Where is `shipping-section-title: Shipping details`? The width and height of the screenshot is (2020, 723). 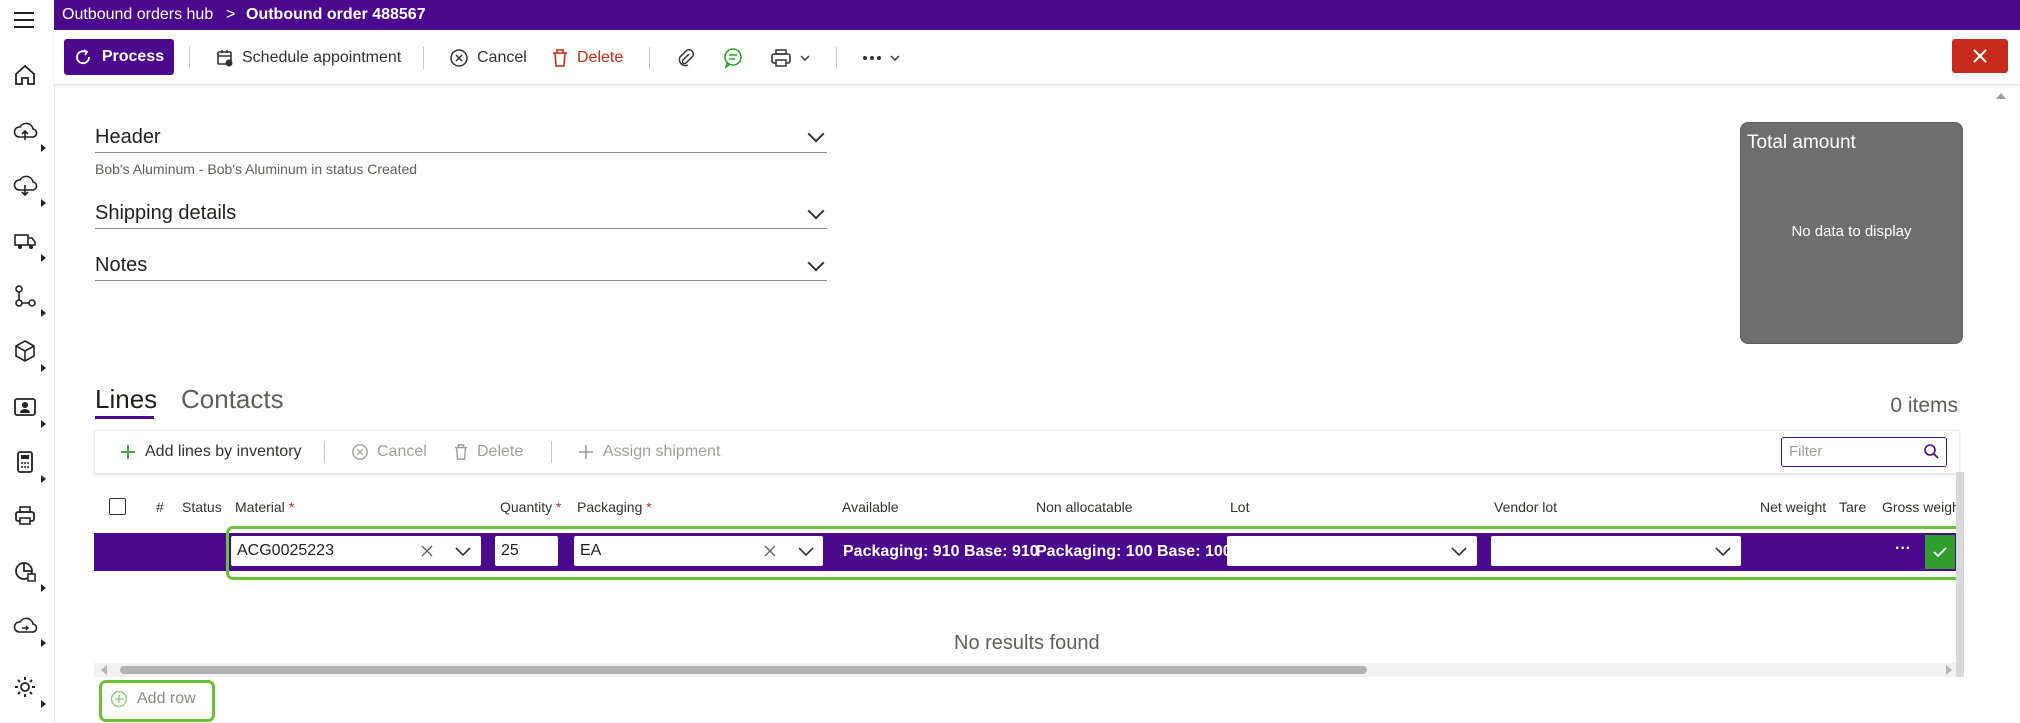 shipping-section-title: Shipping details is located at coordinates (165, 213).